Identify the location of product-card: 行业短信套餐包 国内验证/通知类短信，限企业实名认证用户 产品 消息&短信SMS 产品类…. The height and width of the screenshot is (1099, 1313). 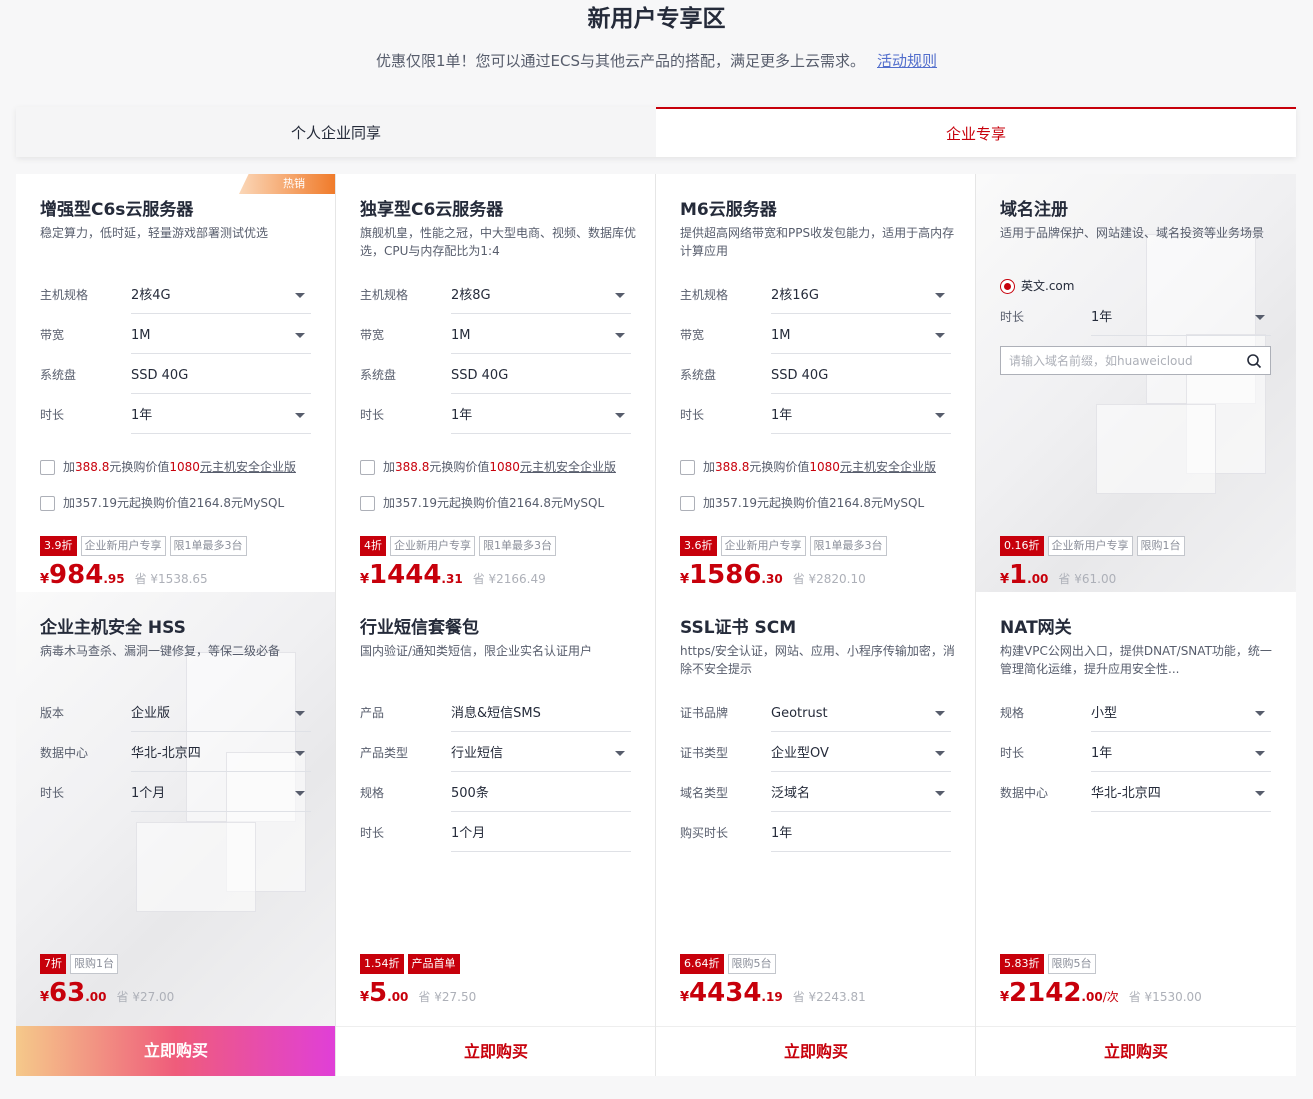
(496, 834).